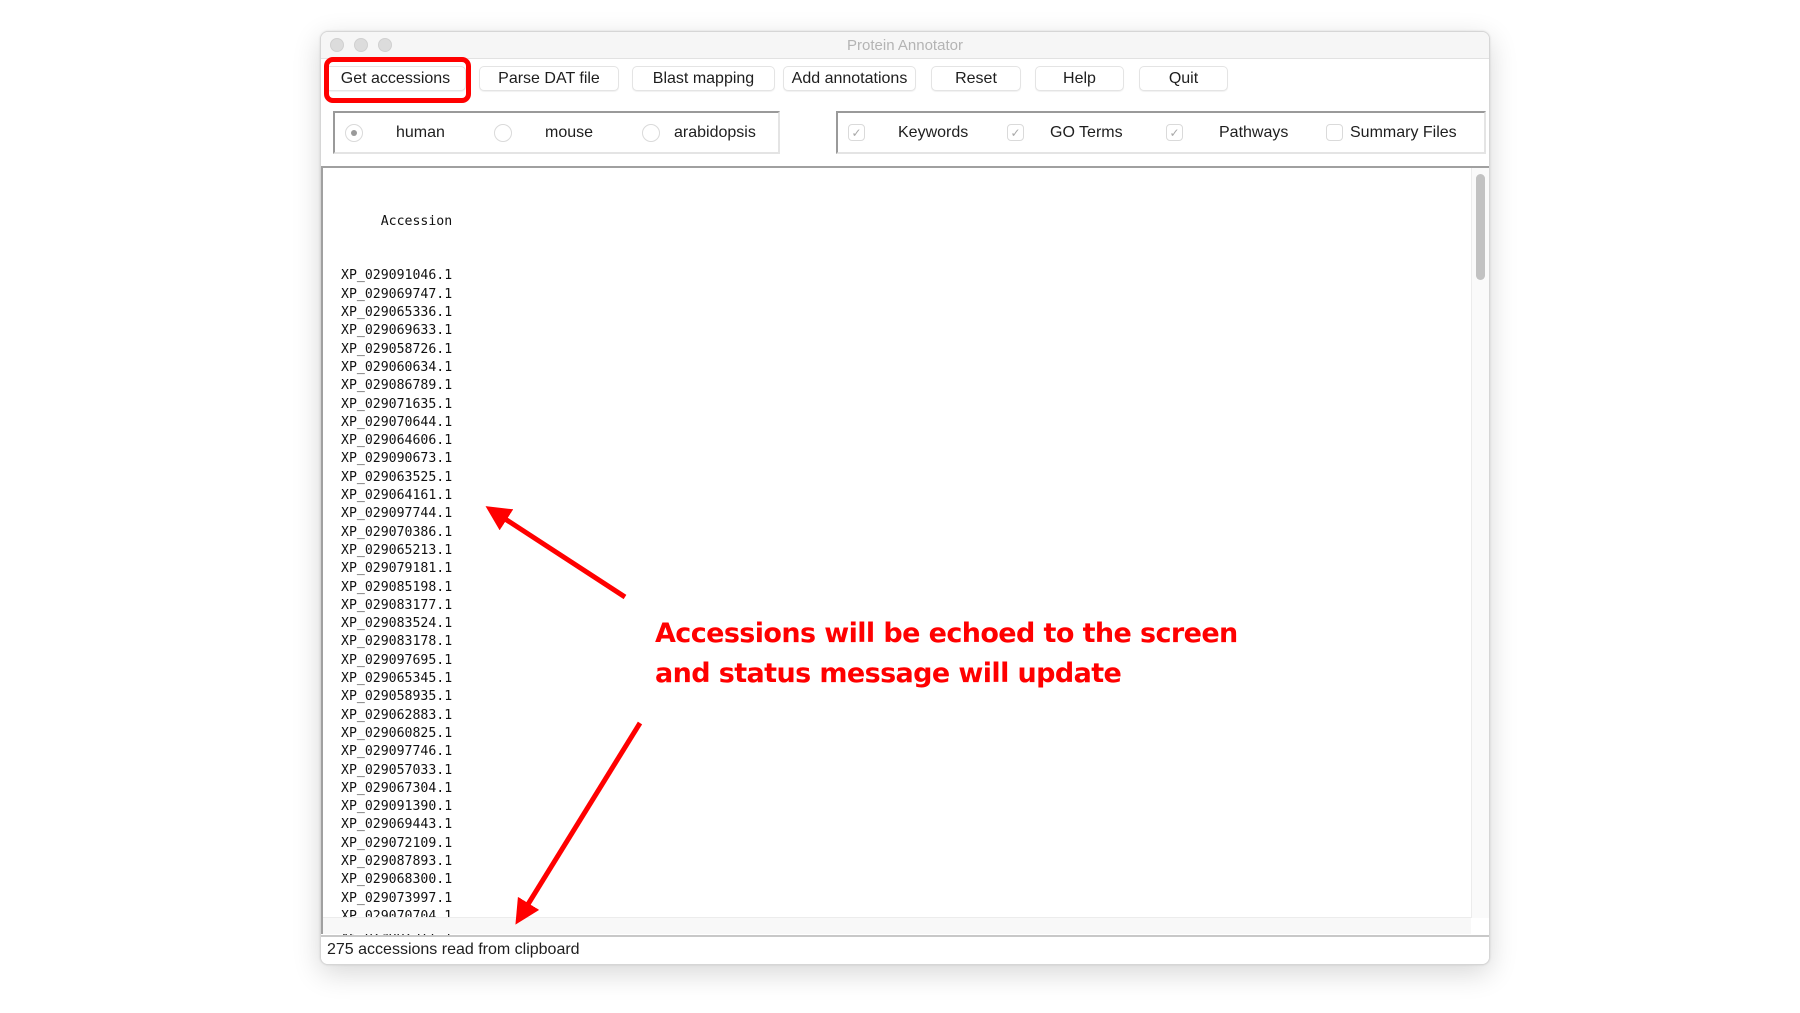 This screenshot has width=1800, height=1013. Describe the element at coordinates (933, 132) in the screenshot. I see `checkbox-label: Keywords` at that location.